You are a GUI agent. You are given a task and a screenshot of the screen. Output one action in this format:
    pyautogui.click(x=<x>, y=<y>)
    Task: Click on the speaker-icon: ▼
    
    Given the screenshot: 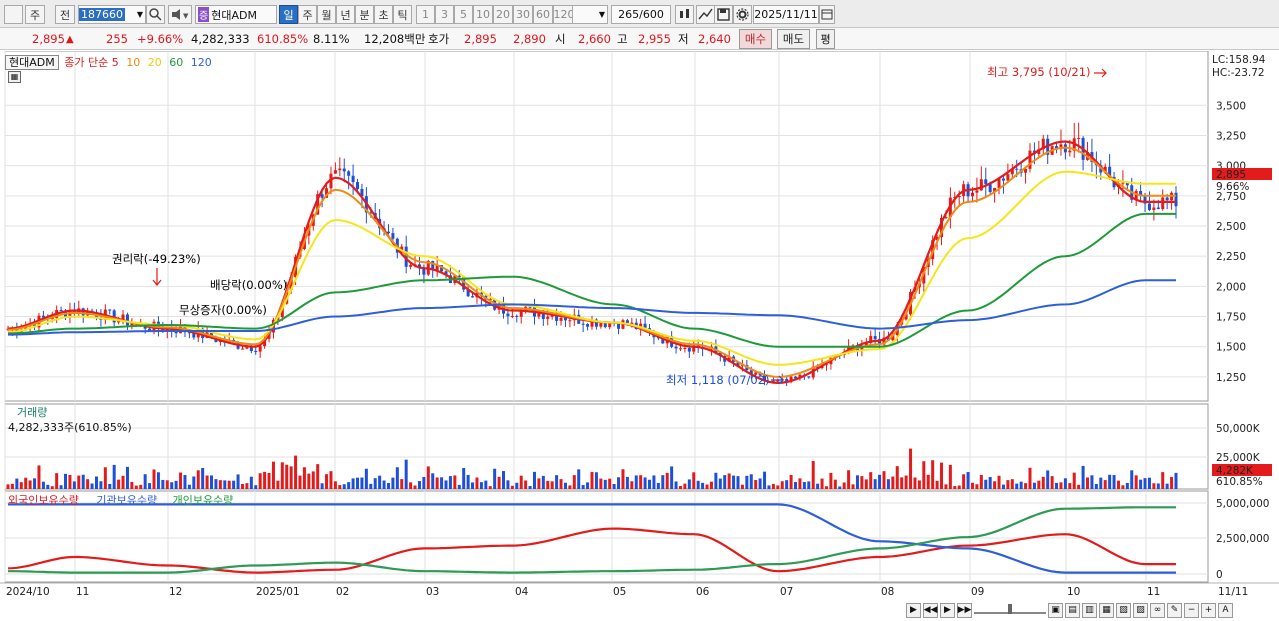 What is the action you would take?
    pyautogui.click(x=180, y=14)
    